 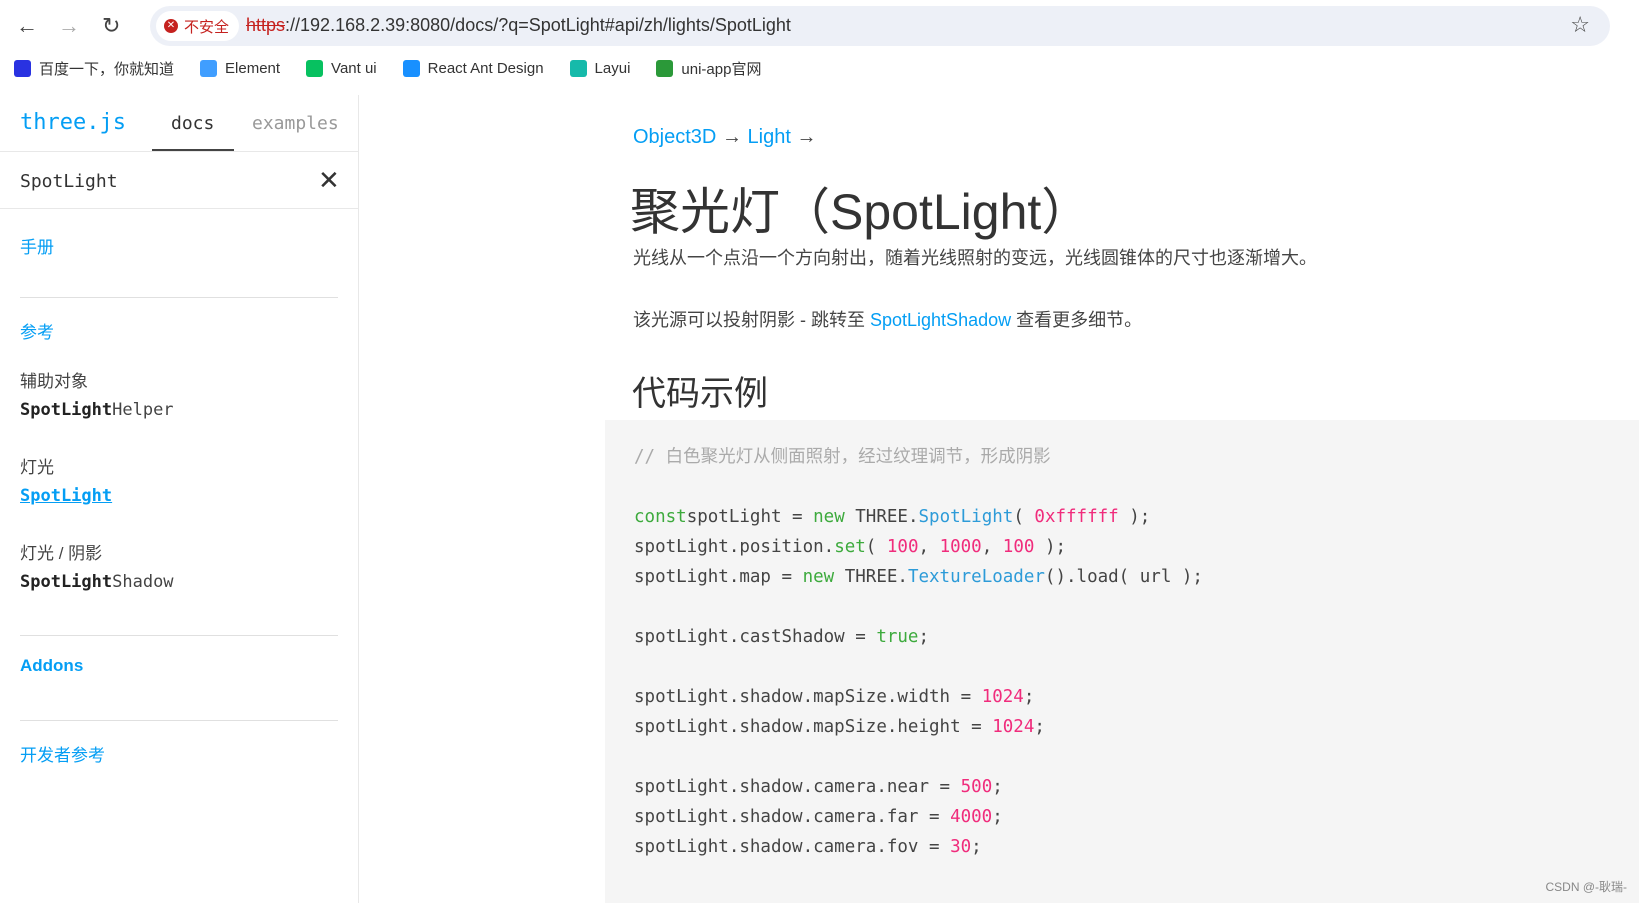 I want to click on reload-icon: ↻, so click(x=111, y=26).